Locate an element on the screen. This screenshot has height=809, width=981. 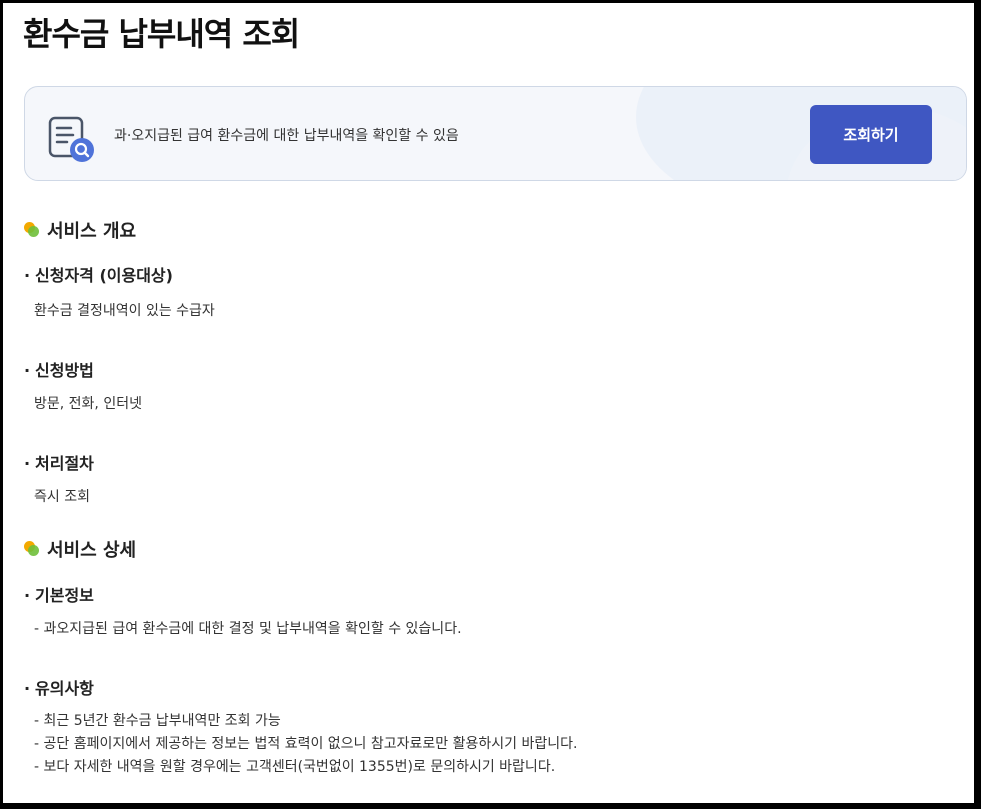
document-search-icon is located at coordinates (71, 139).